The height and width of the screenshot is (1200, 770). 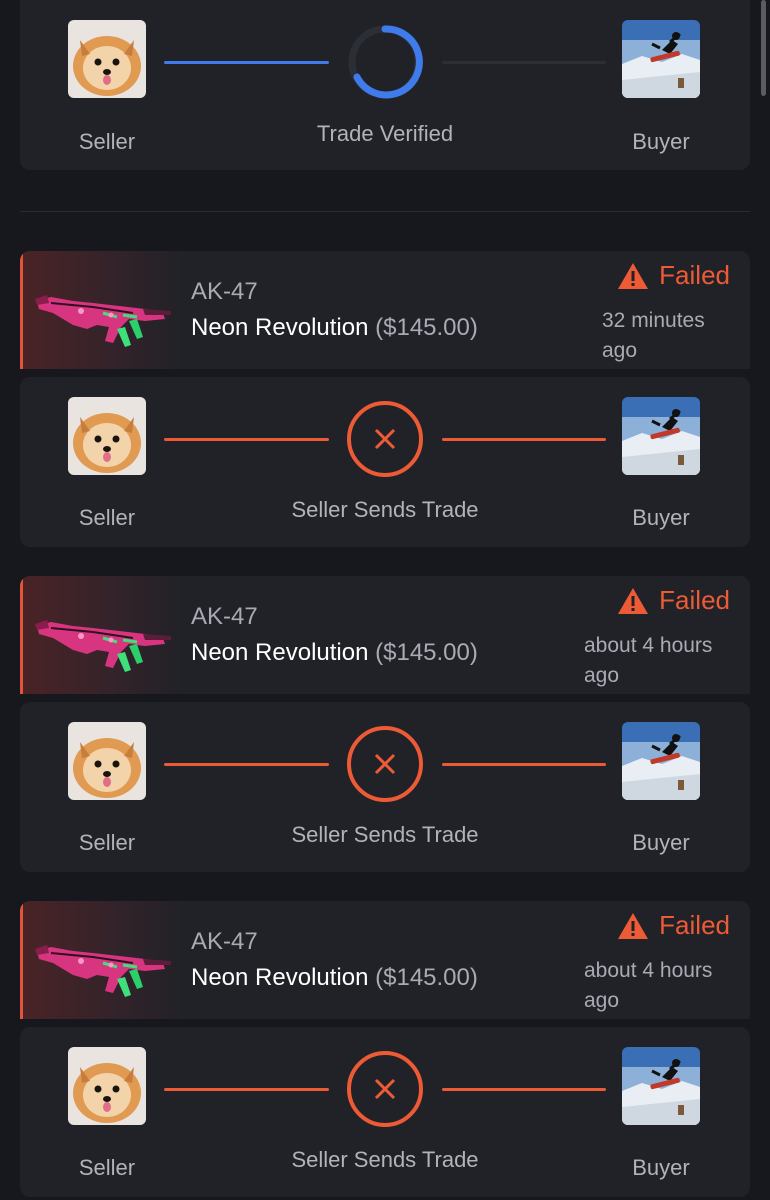 I want to click on step-label: Trade Verified, so click(x=385, y=133).